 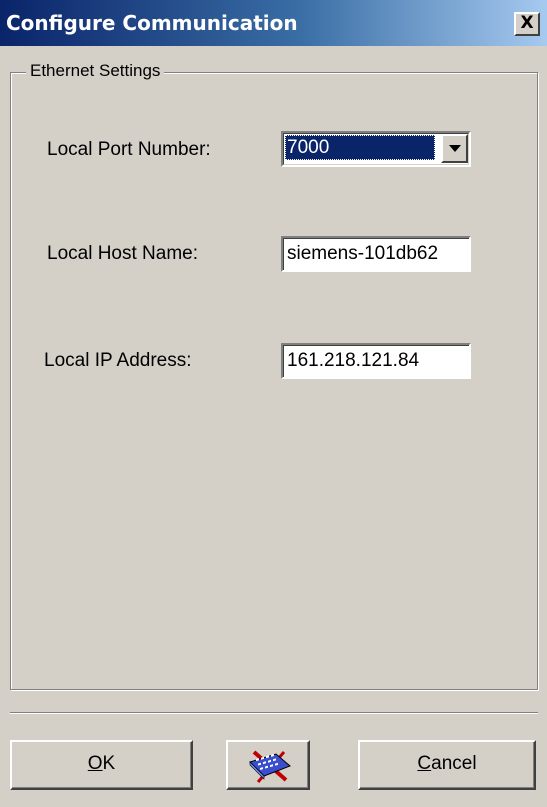 I want to click on local-host-field: siemens-101db62, so click(x=376, y=254).